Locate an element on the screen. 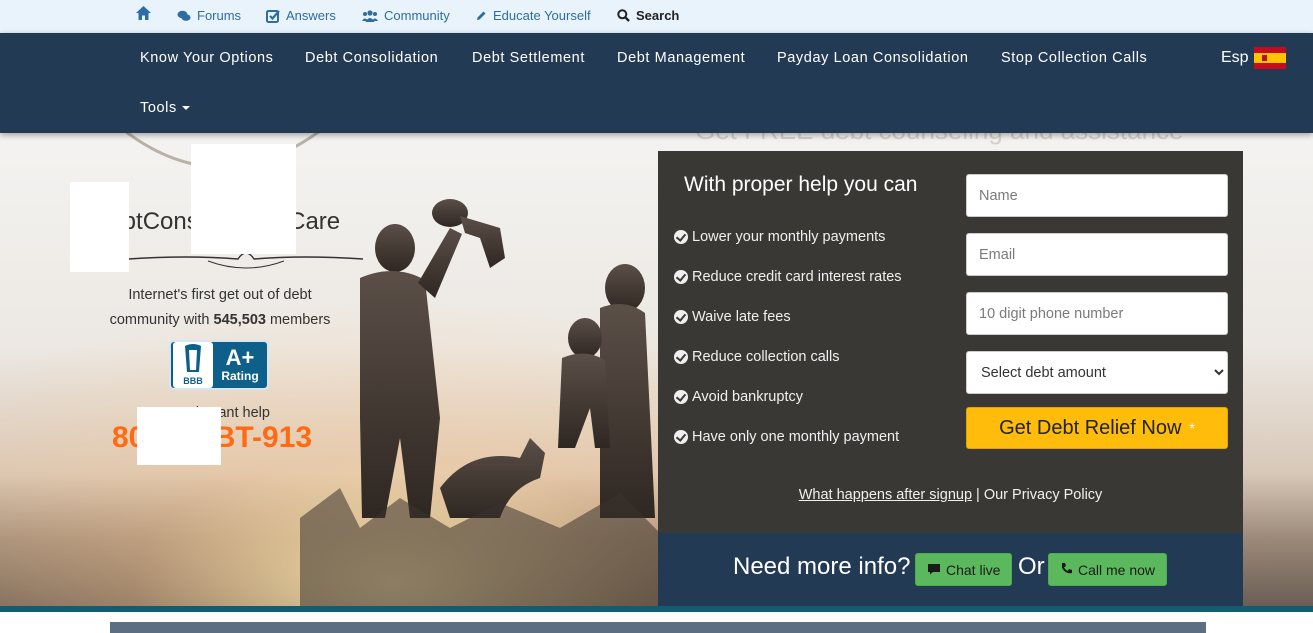 This screenshot has height=633, width=1313. phone-icon is located at coordinates (1066, 570).